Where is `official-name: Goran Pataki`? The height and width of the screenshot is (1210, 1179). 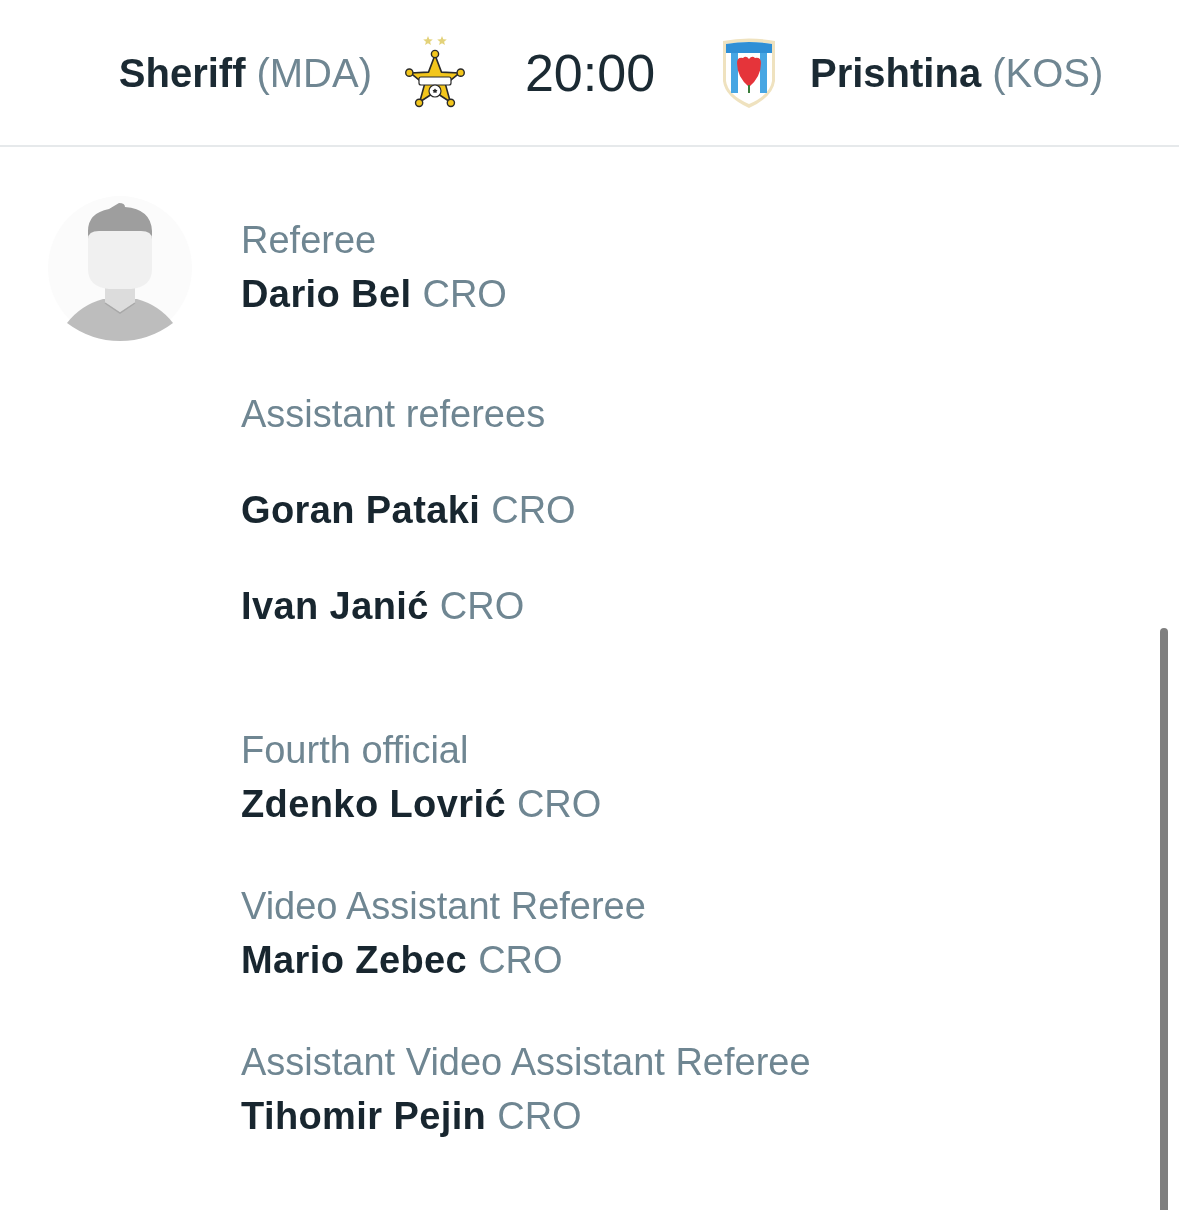 official-name: Goran Pataki is located at coordinates (361, 510).